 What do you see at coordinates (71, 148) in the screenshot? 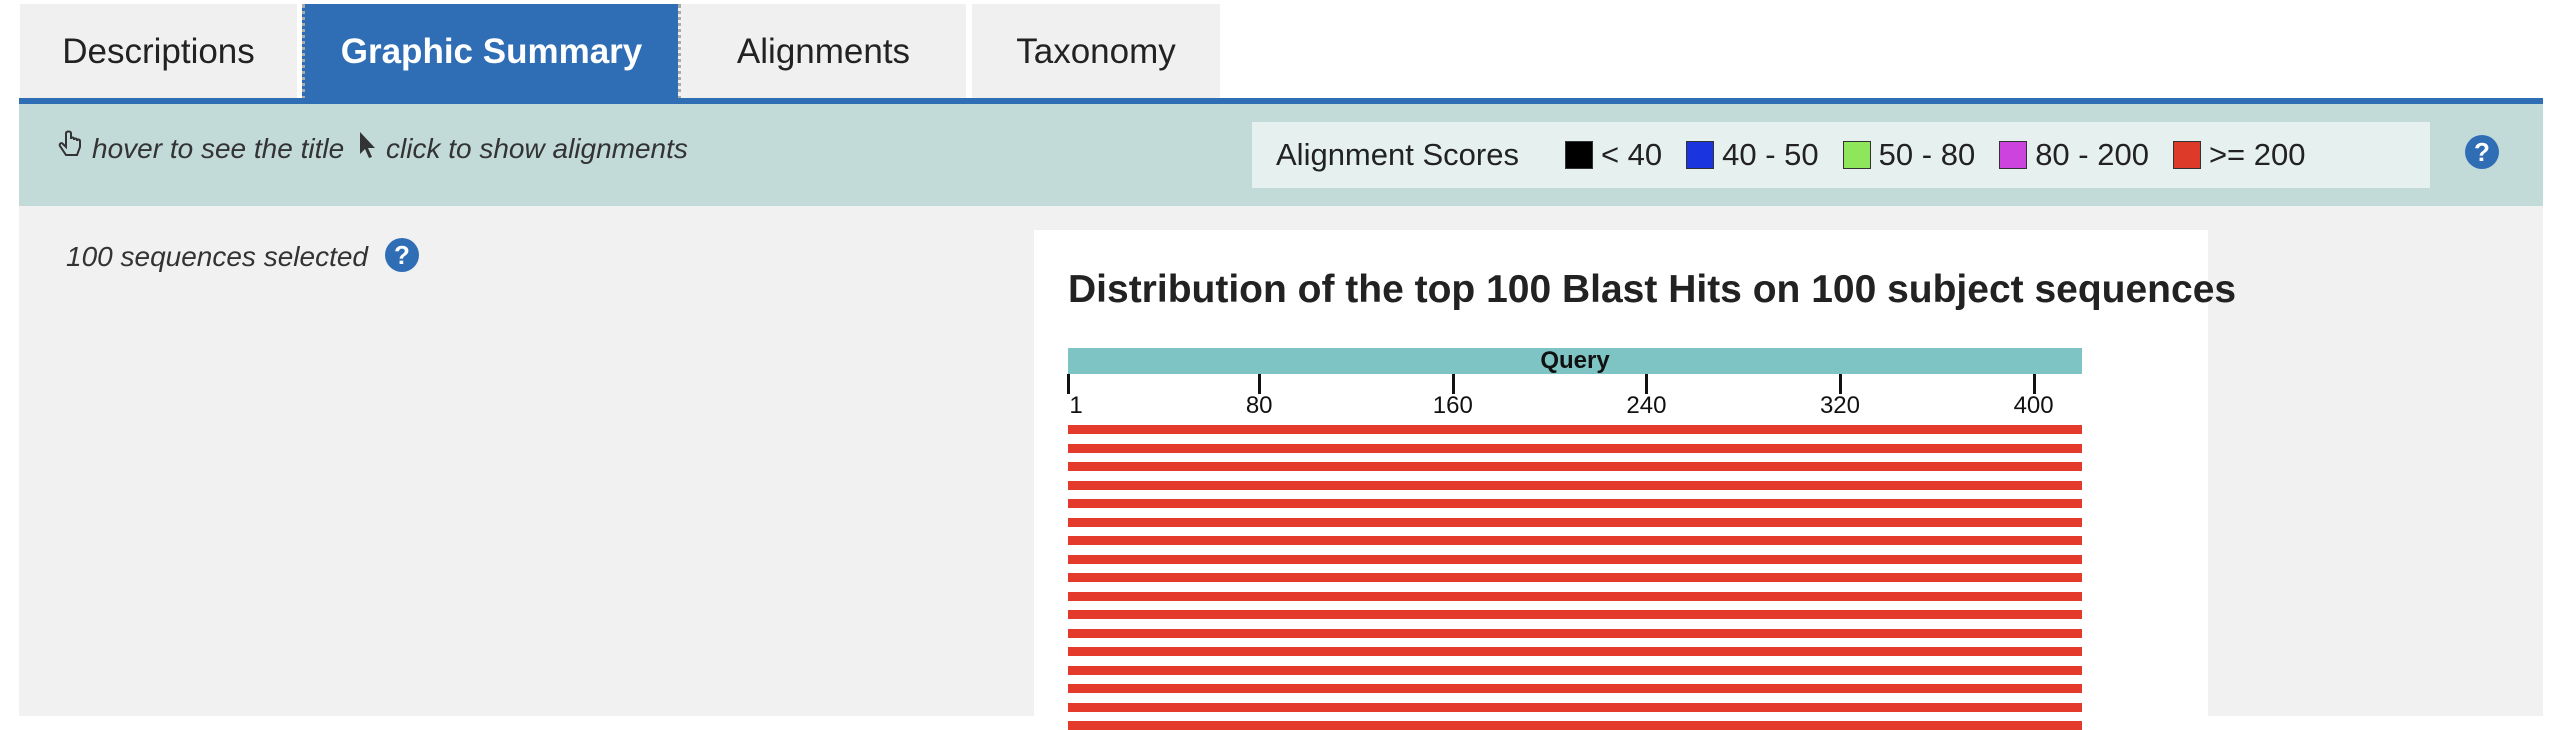
I see `hand-pointer-icon` at bounding box center [71, 148].